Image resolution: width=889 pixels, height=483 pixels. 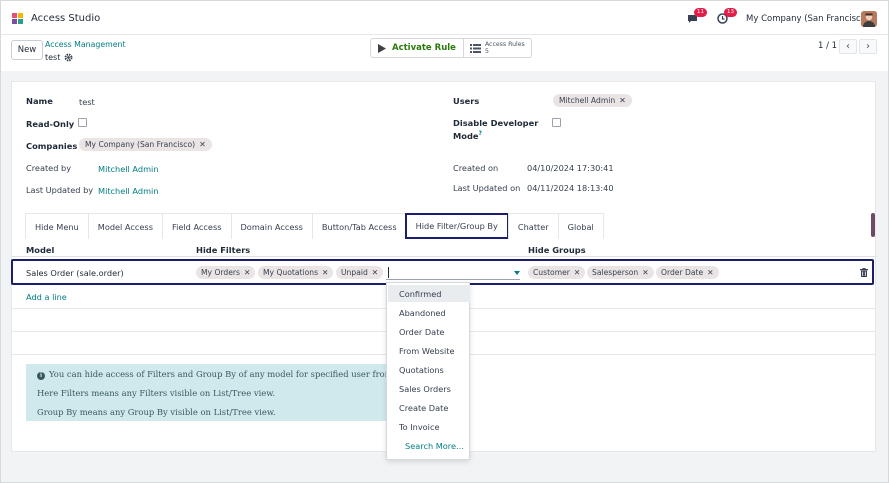 What do you see at coordinates (87, 102) in the screenshot?
I see `name-field: test` at bounding box center [87, 102].